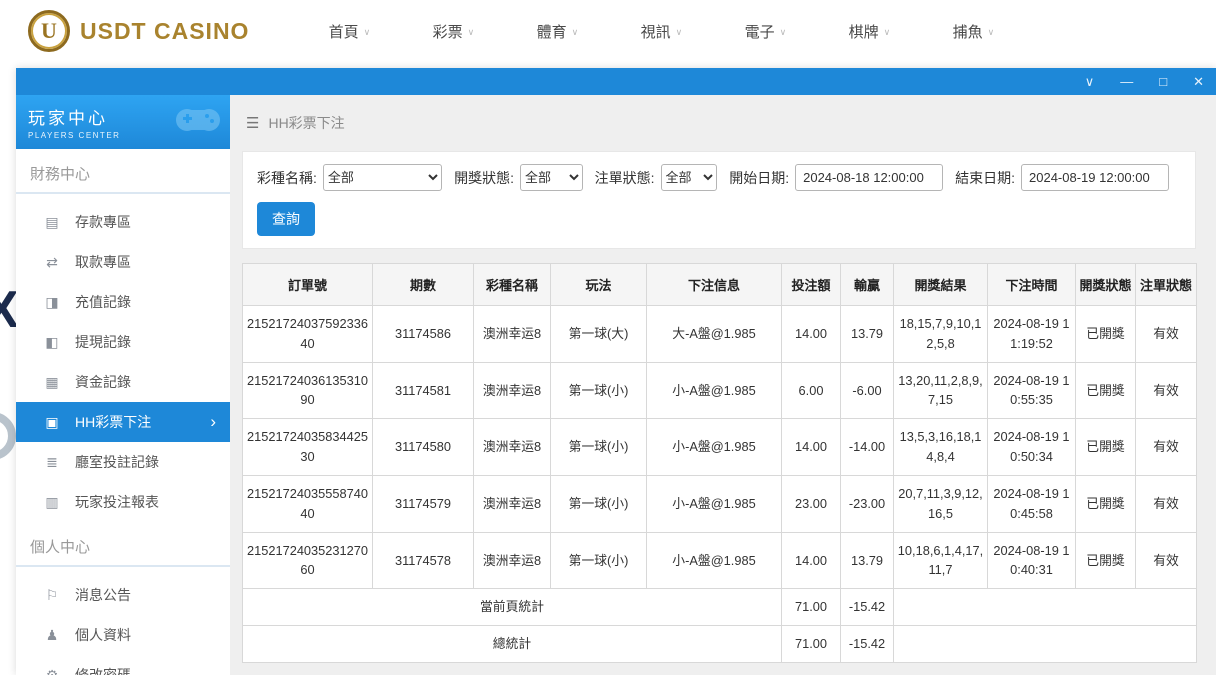 The image size is (1216, 675). What do you see at coordinates (423, 390) in the screenshot?
I see `table-cell: 31174581` at bounding box center [423, 390].